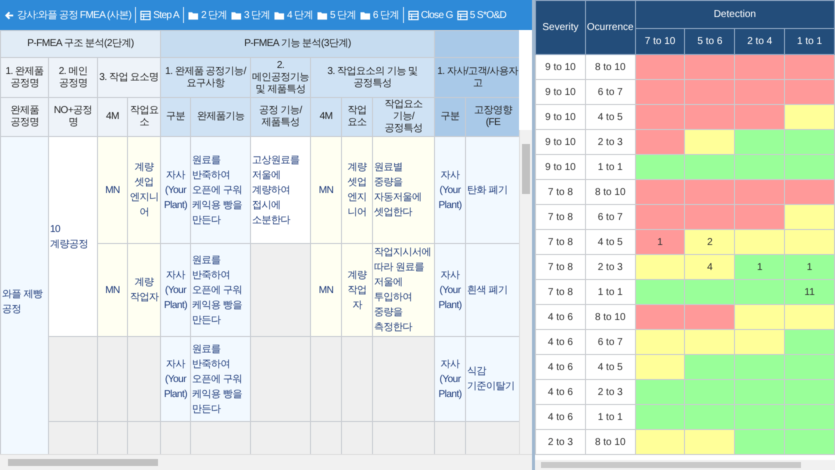 The image size is (835, 470). What do you see at coordinates (9, 15) in the screenshot?
I see `back-arrow-icon` at bounding box center [9, 15].